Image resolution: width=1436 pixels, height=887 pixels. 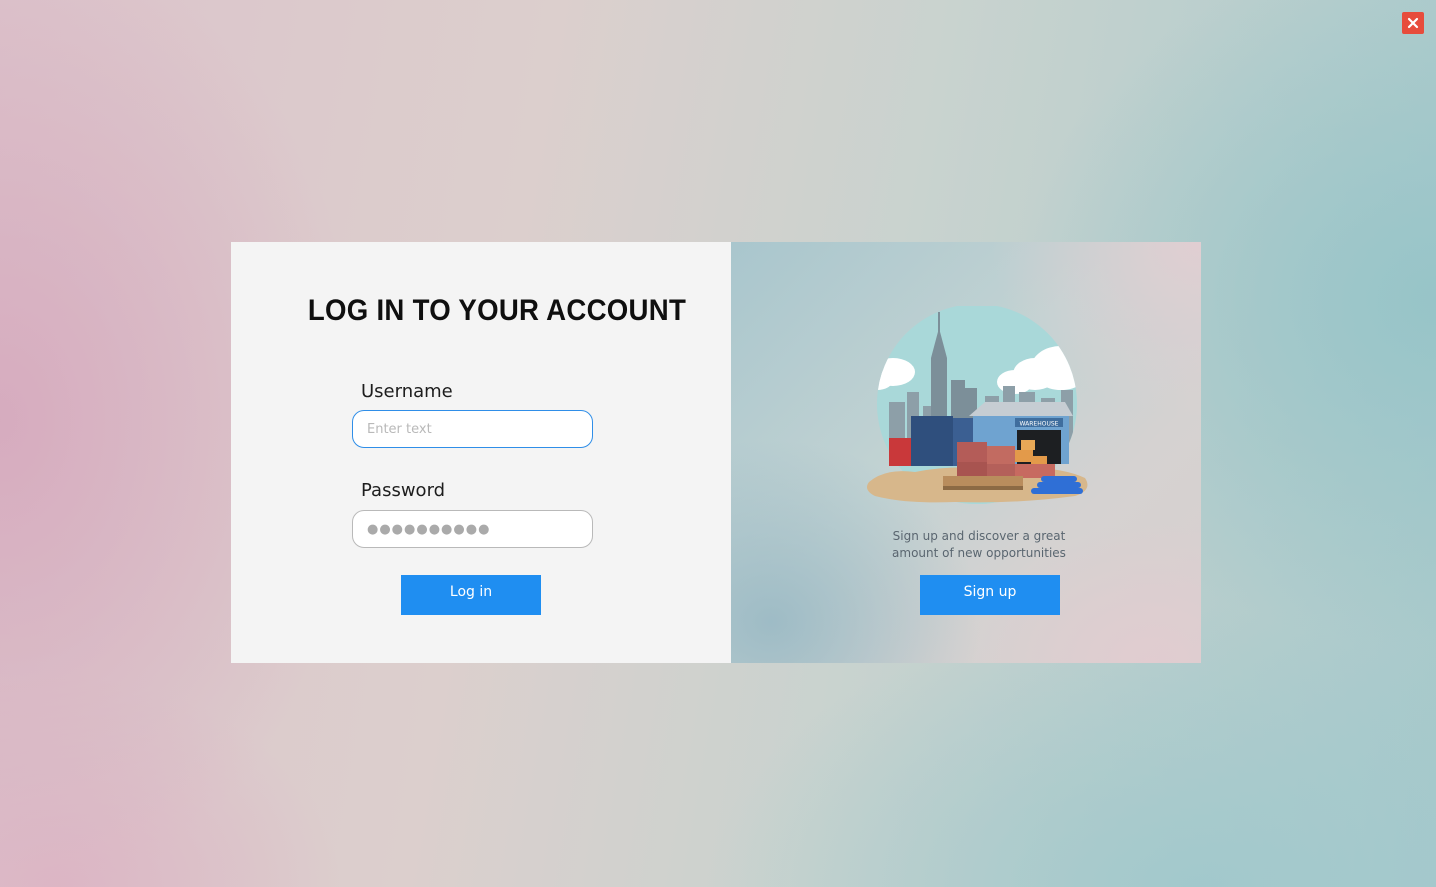 I want to click on signup-button: Sign up, so click(x=990, y=595).